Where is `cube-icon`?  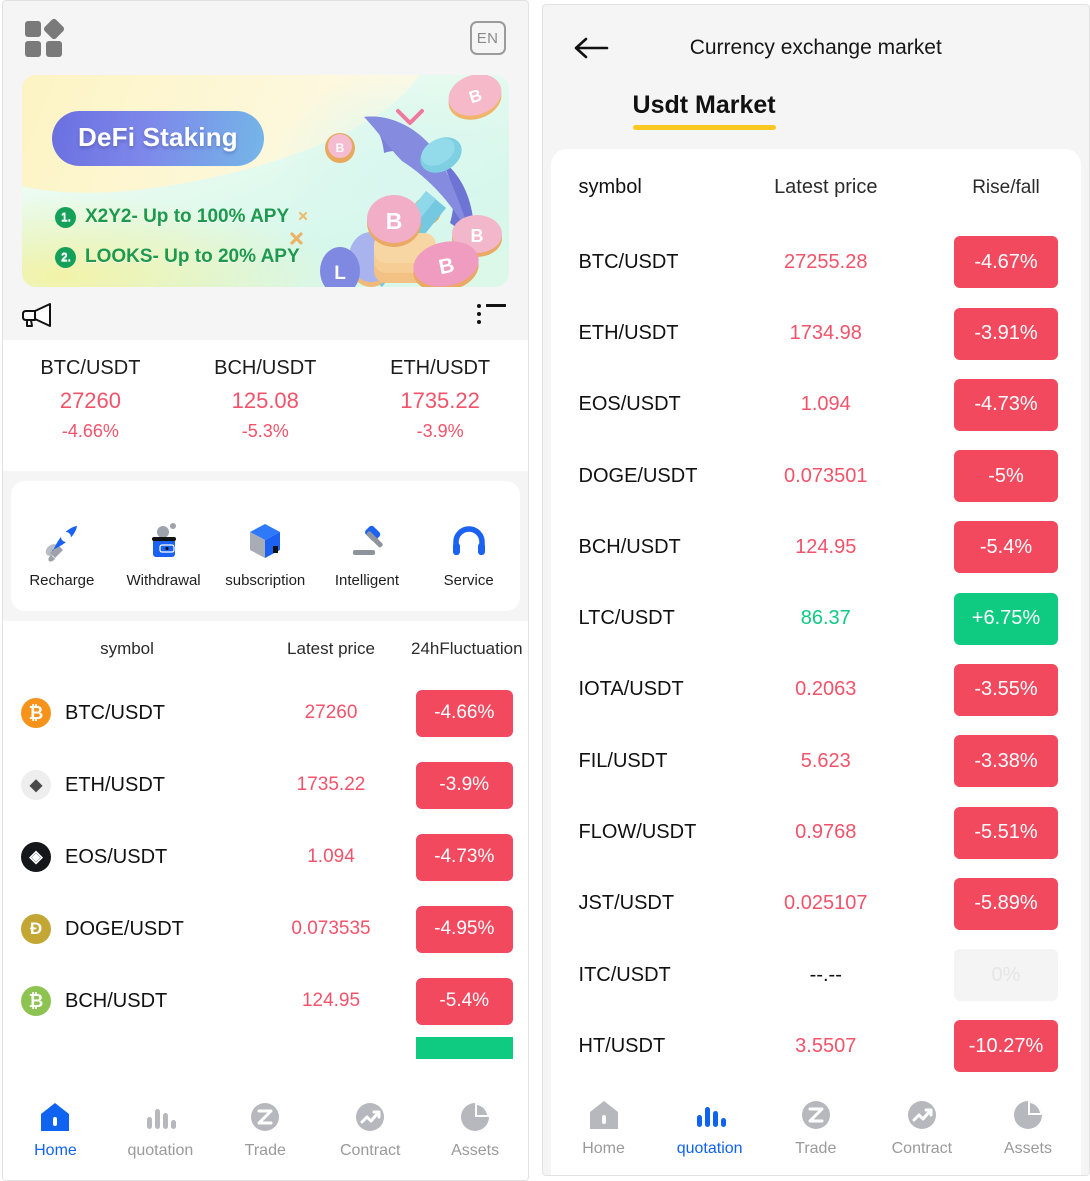
cube-icon is located at coordinates (265, 541).